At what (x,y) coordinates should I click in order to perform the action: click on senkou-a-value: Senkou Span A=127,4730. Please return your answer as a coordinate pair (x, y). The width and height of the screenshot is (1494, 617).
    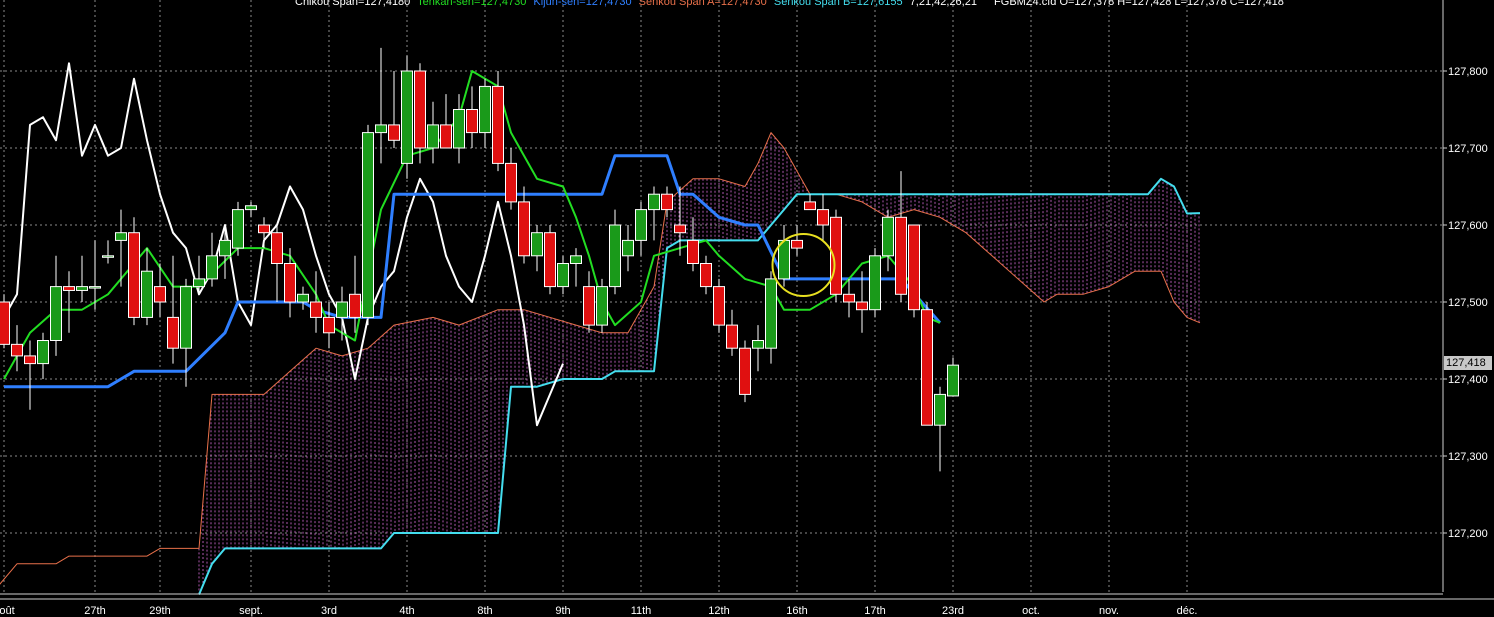
    Looking at the image, I should click on (702, 4).